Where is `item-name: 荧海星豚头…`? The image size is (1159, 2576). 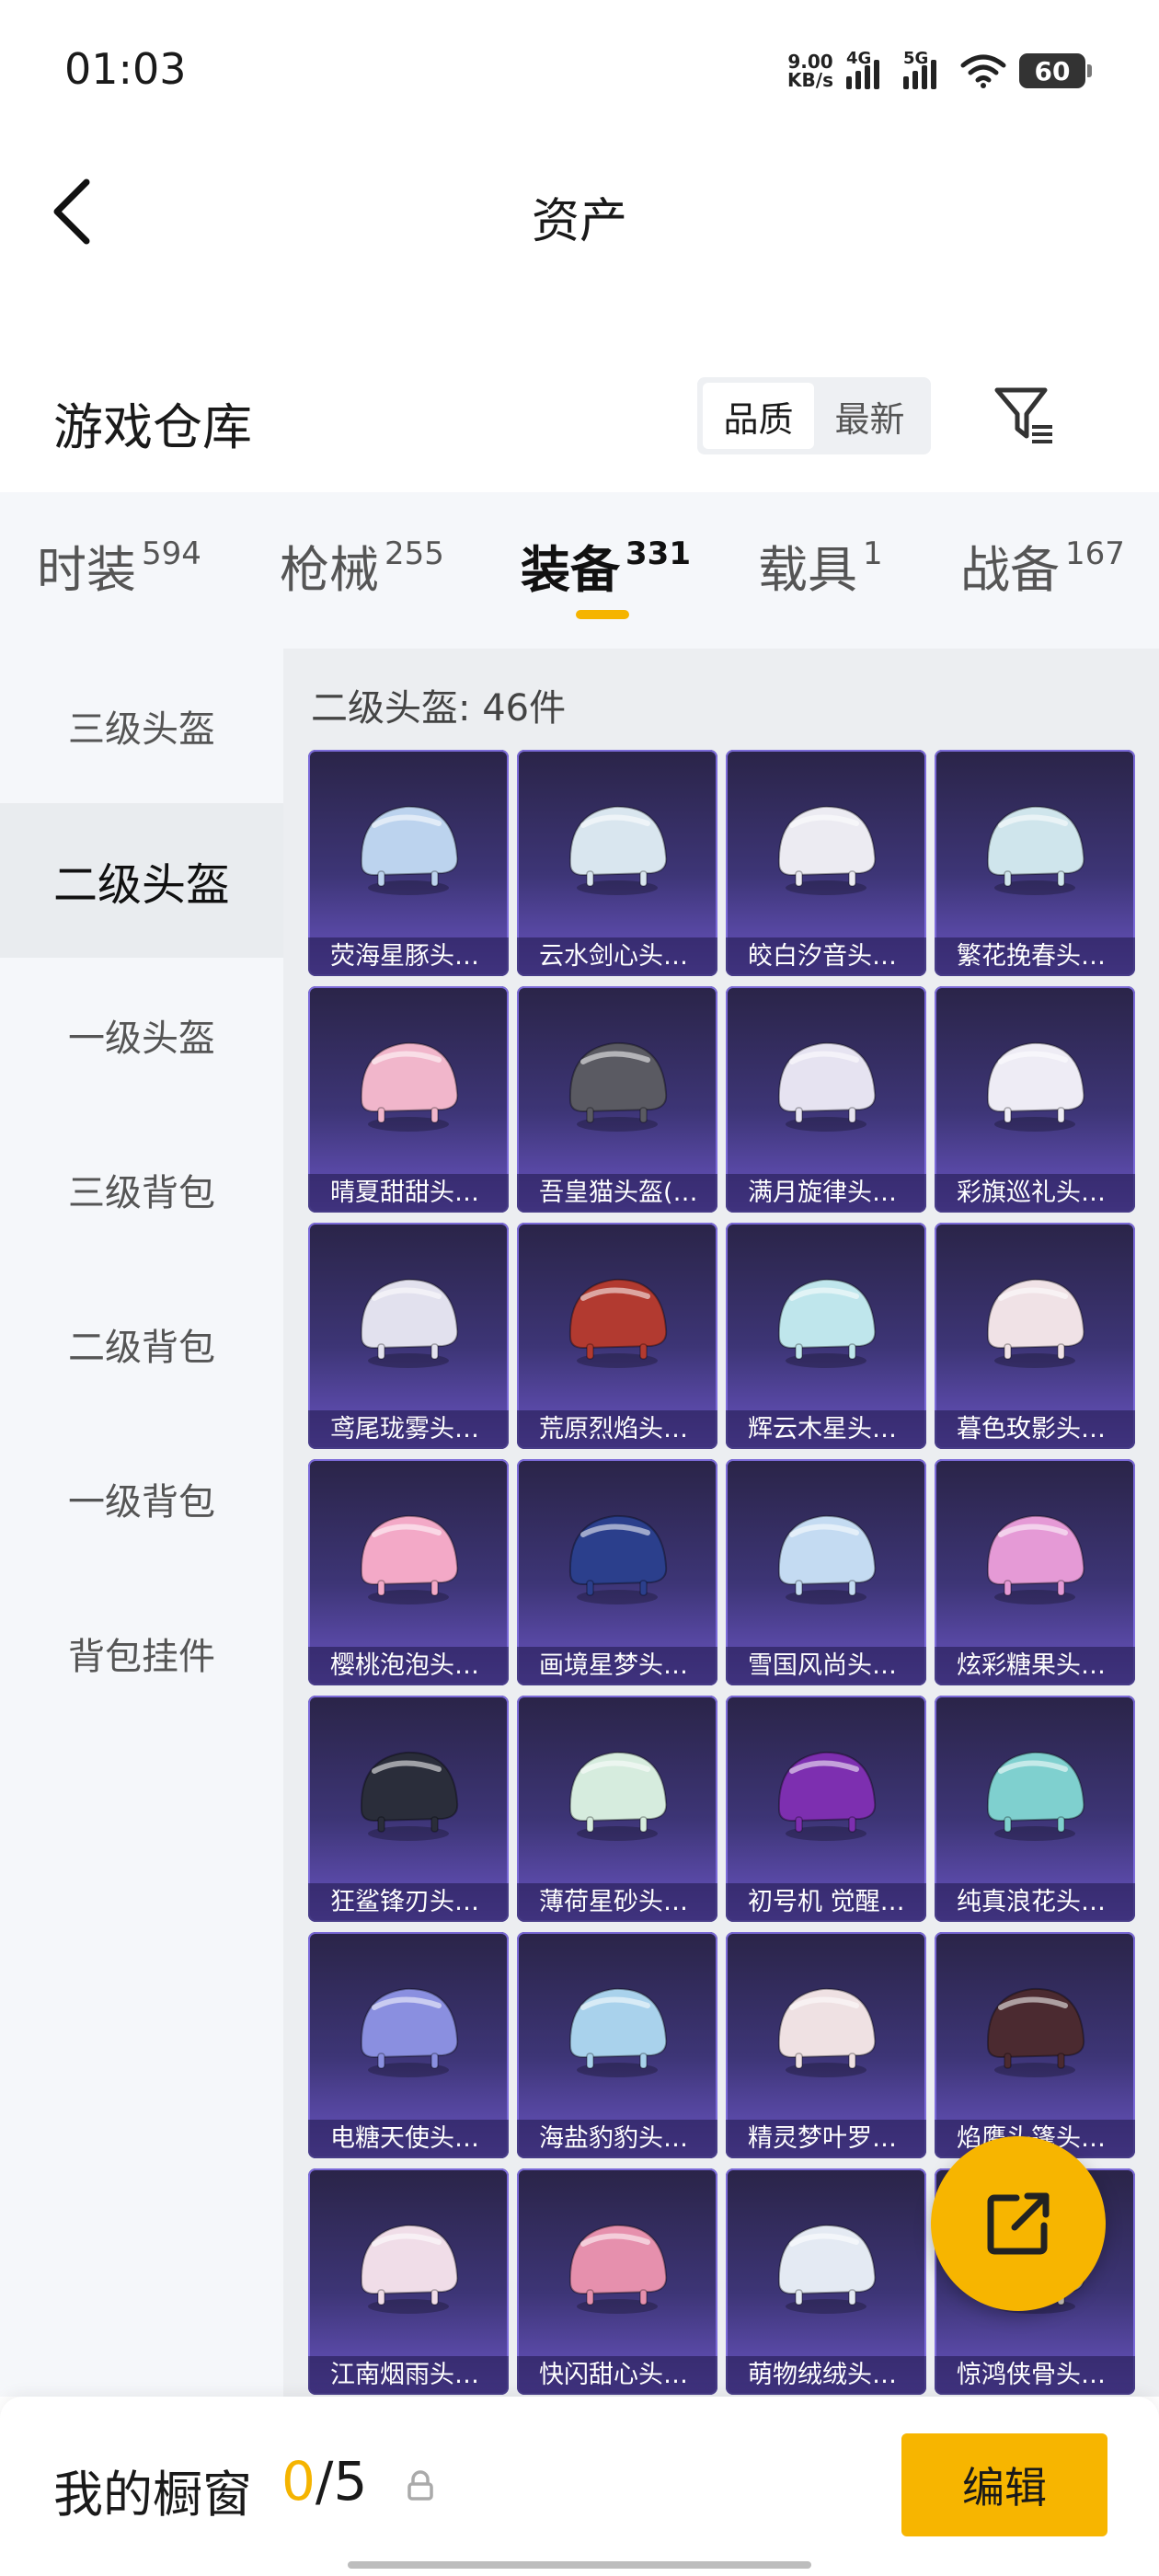
item-name: 荧海星豚头… is located at coordinates (408, 956).